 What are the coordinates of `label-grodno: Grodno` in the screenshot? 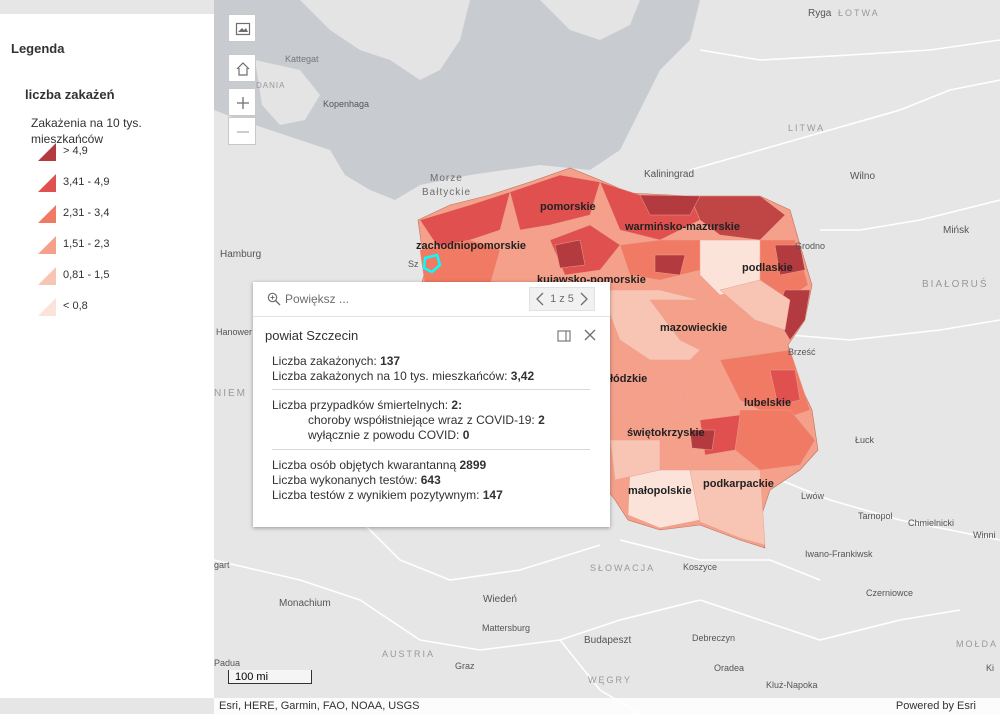 It's located at (810, 246).